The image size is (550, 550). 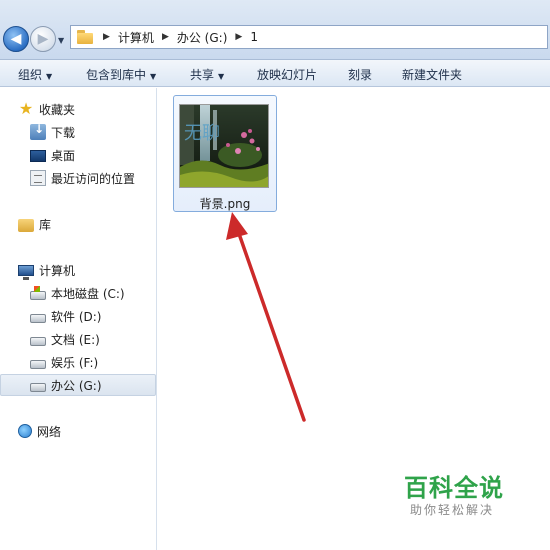 I want to click on command-toolbar: 组织 ▼ 包含到库中 ▼ 共享 ▼ 放映幻灯片 刻录 新建文件夹, so click(x=275, y=73).